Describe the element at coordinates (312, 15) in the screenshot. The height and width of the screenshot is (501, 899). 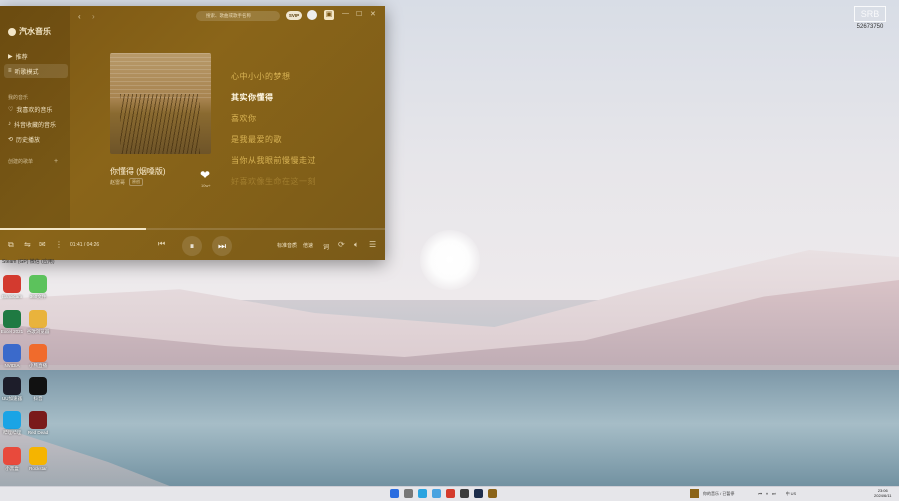
I see `avatar` at that location.